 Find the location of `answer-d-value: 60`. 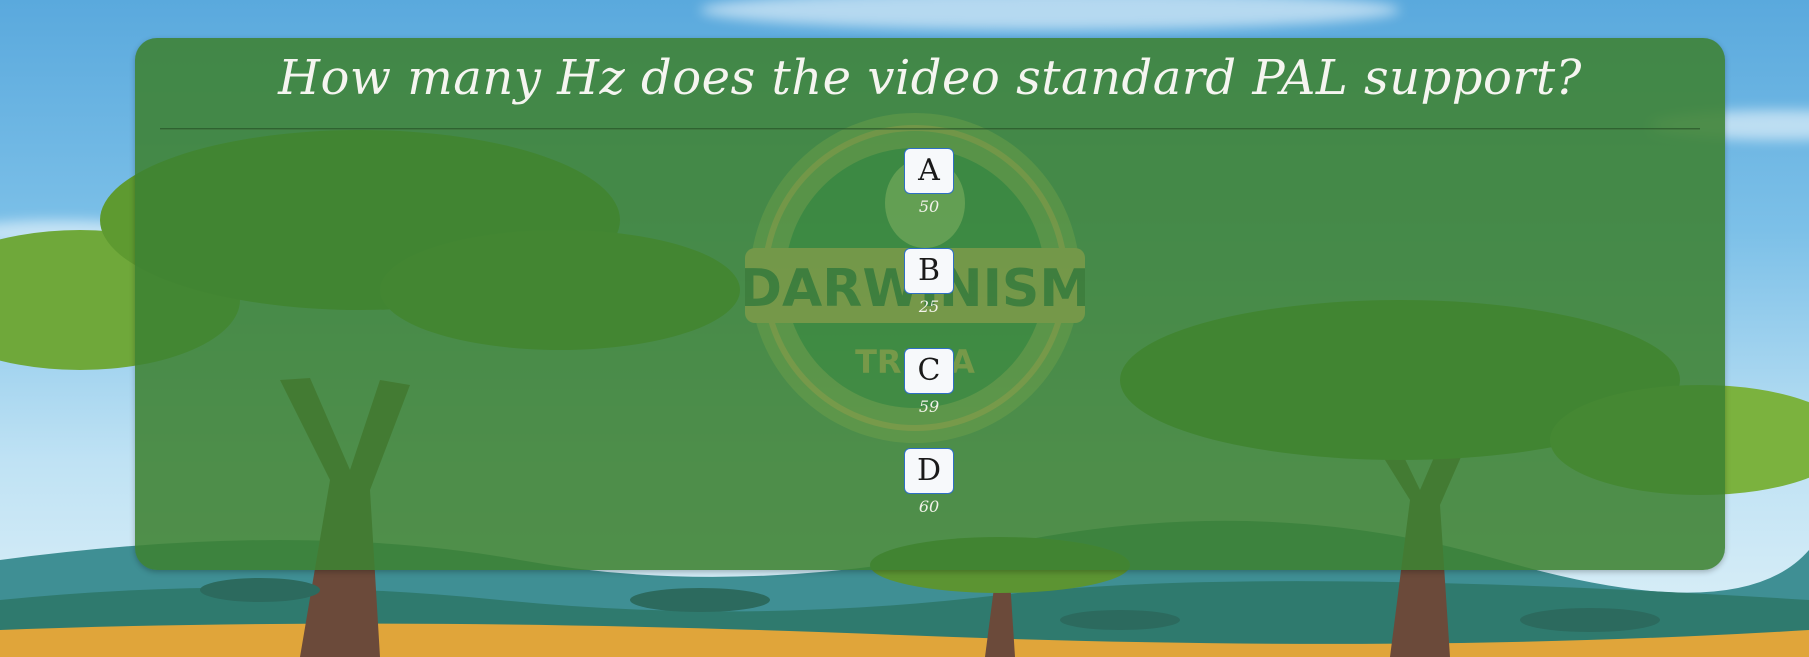

answer-d-value: 60 is located at coordinates (929, 506).